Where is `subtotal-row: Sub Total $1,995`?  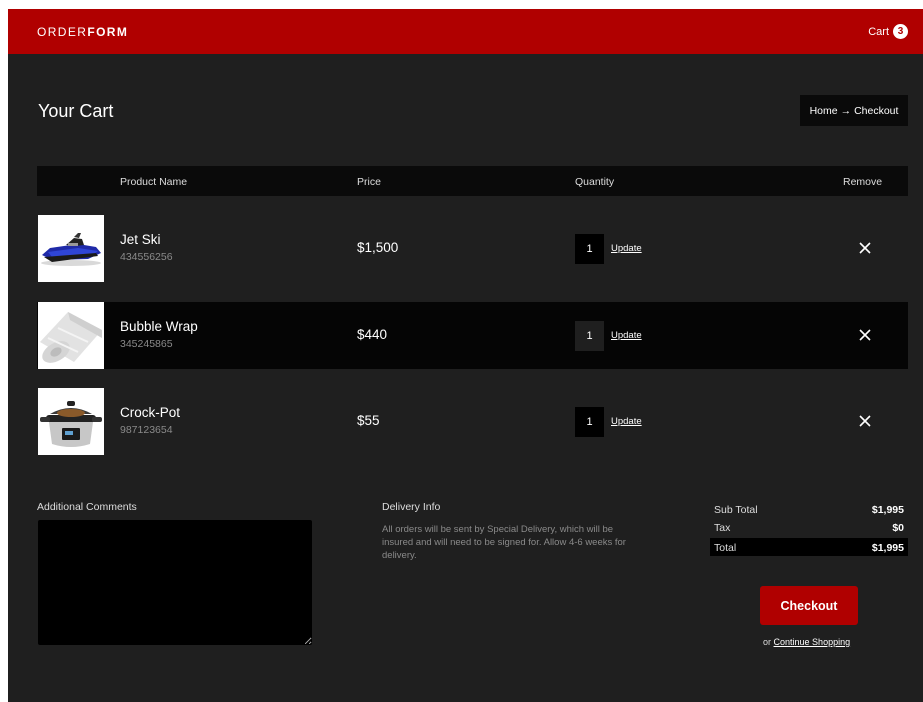
subtotal-row: Sub Total $1,995 is located at coordinates (809, 509).